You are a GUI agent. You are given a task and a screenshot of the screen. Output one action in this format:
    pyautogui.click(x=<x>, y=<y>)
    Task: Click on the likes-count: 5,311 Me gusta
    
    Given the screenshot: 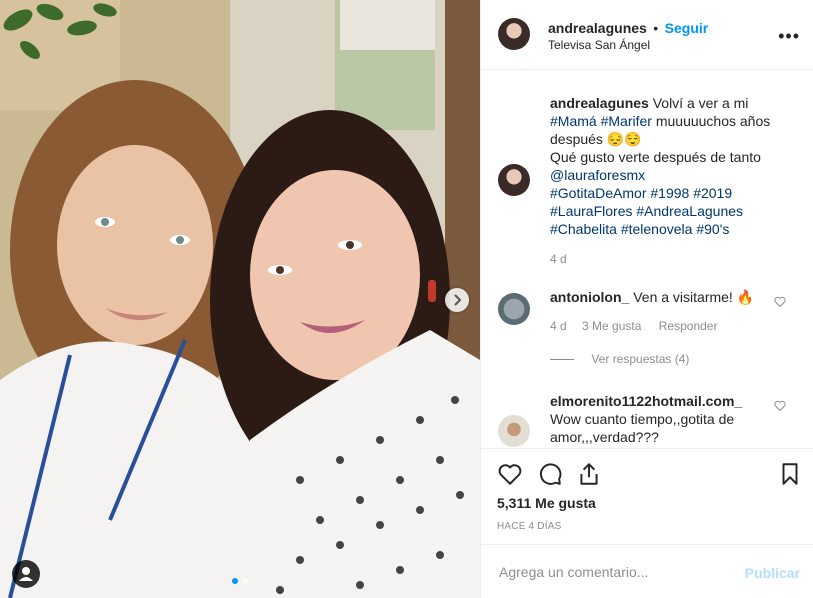 What is the action you would take?
    pyautogui.click(x=546, y=503)
    